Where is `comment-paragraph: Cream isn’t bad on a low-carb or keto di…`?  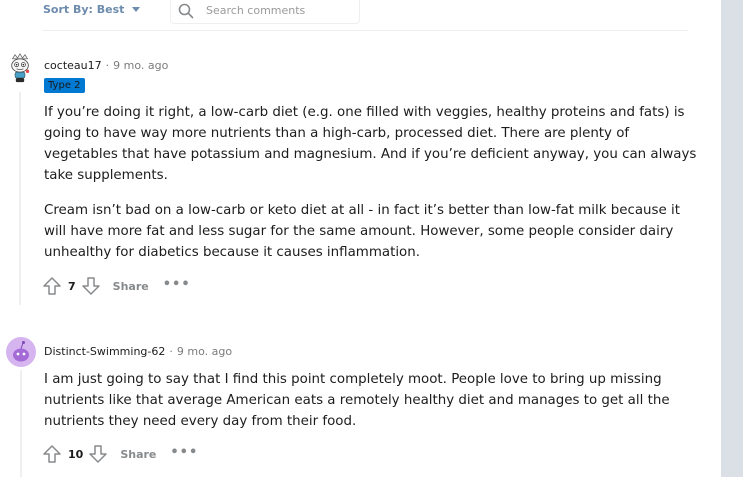
comment-paragraph: Cream isn’t bad on a low-carb or keto di… is located at coordinates (362, 231).